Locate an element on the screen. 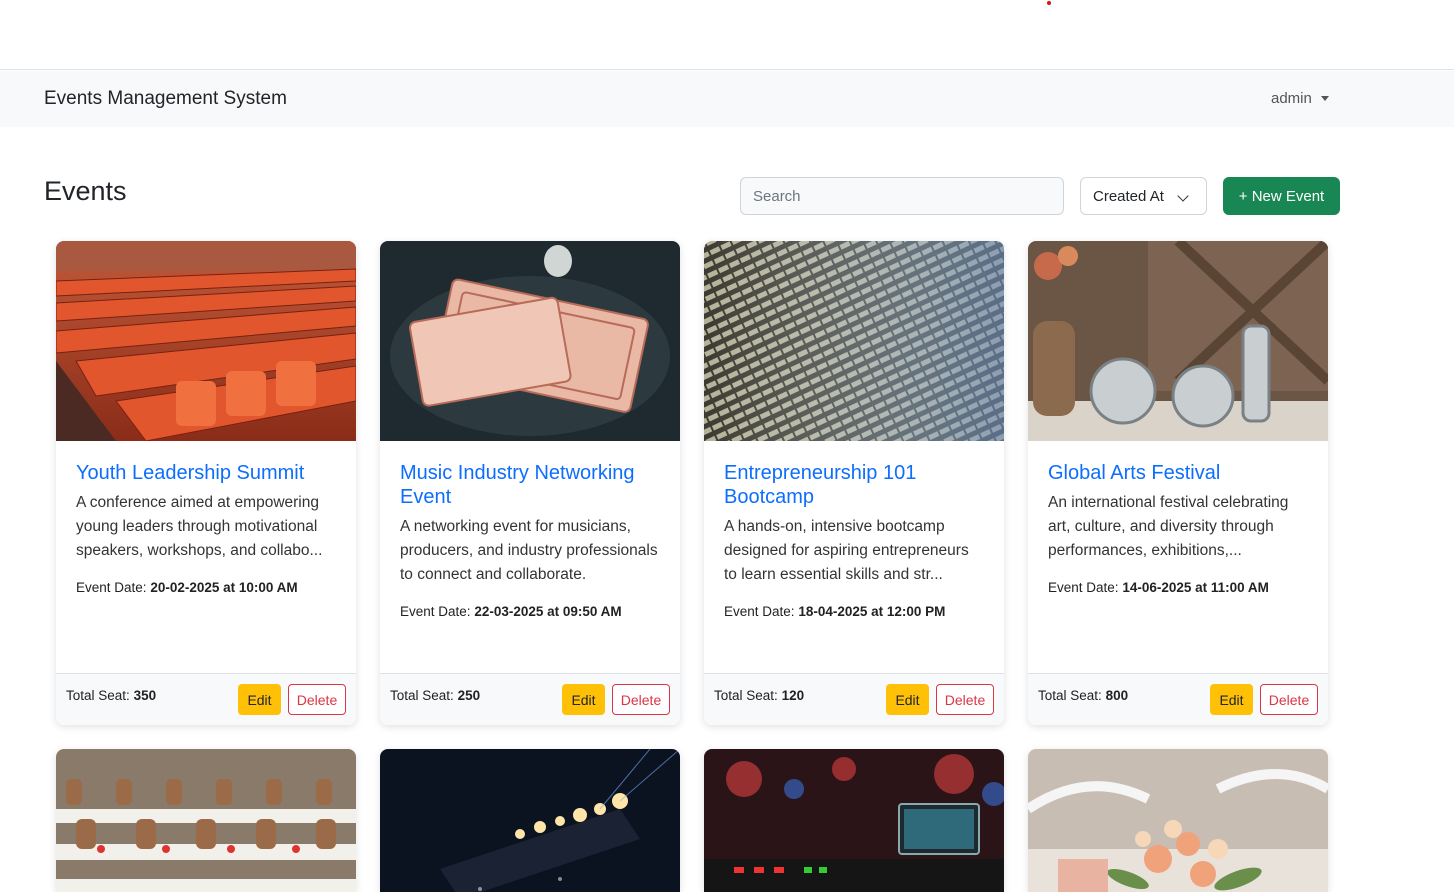 This screenshot has height=892, width=1454. dj-laptop-photo is located at coordinates (854, 820).